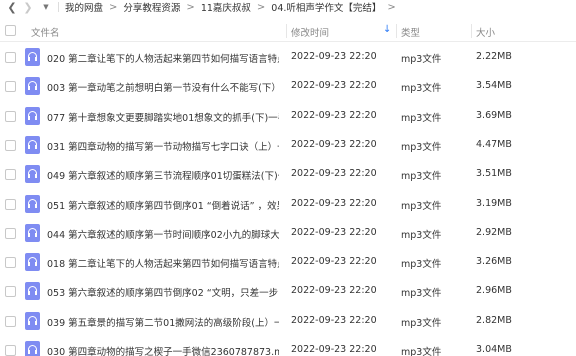 The image size is (576, 356). What do you see at coordinates (494, 349) in the screenshot?
I see `file-size: 3.04MB` at bounding box center [494, 349].